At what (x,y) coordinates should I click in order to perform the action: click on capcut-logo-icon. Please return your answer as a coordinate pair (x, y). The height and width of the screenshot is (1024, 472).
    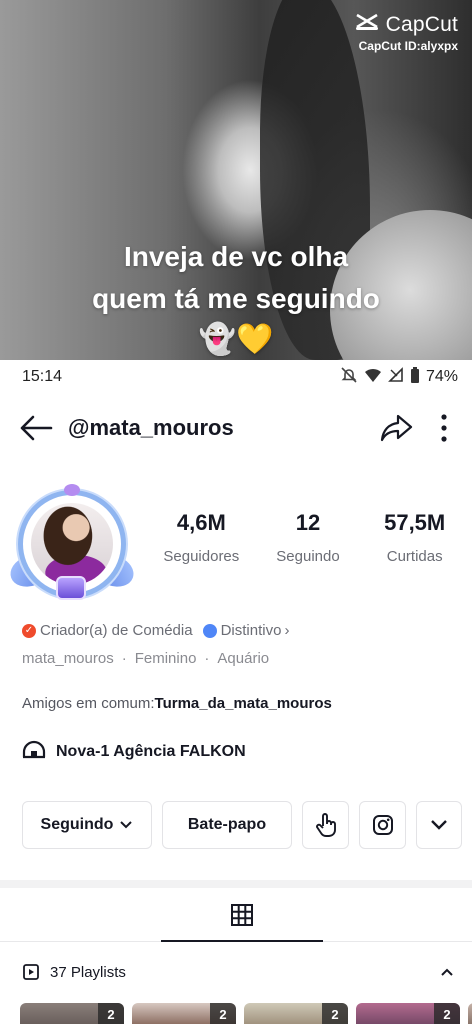
    Looking at the image, I should click on (367, 24).